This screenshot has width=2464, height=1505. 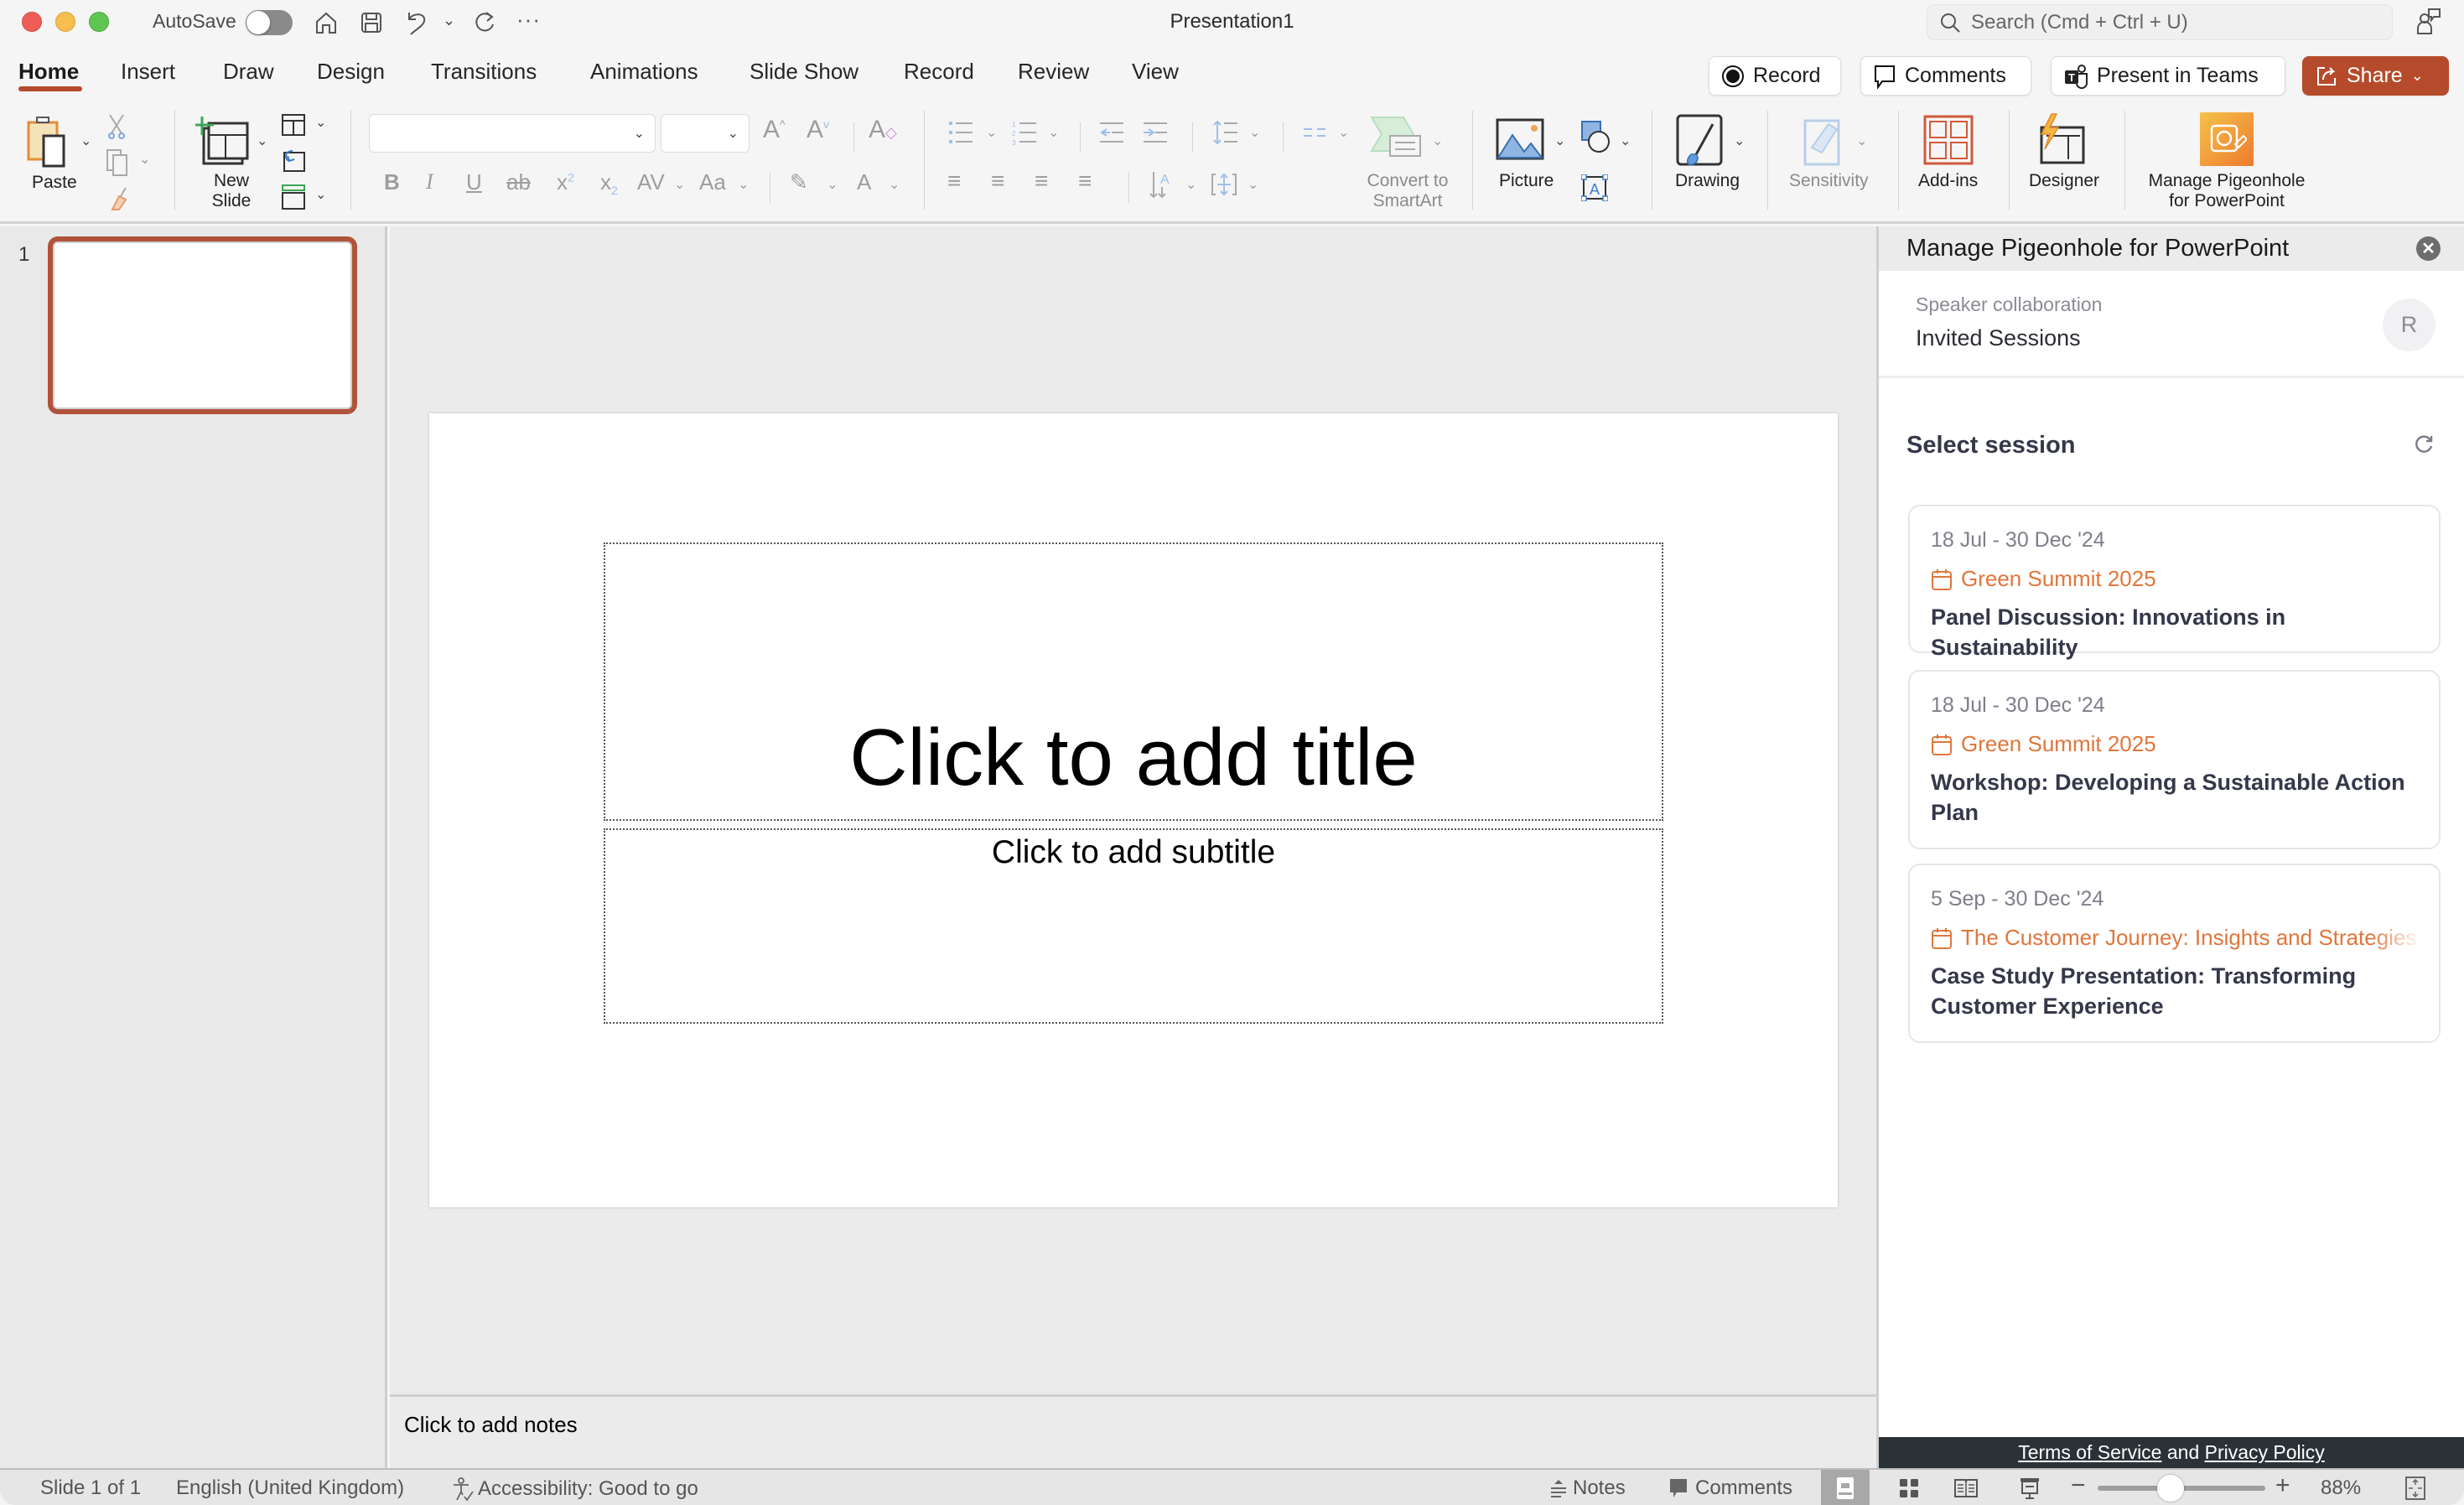 What do you see at coordinates (961, 132) in the screenshot?
I see `bullets-icon` at bounding box center [961, 132].